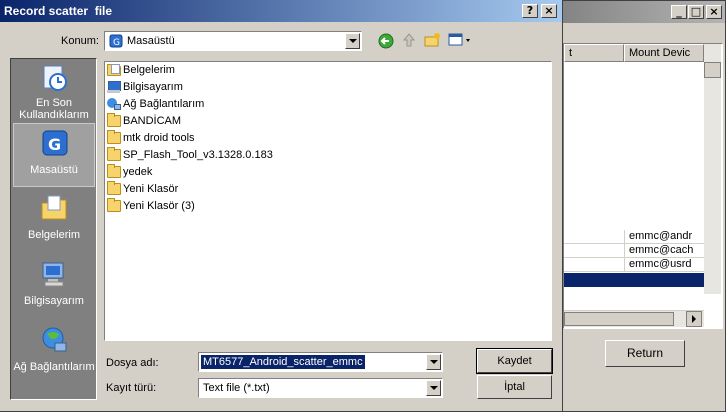  I want to click on location-value: Masaüstü, so click(151, 41).